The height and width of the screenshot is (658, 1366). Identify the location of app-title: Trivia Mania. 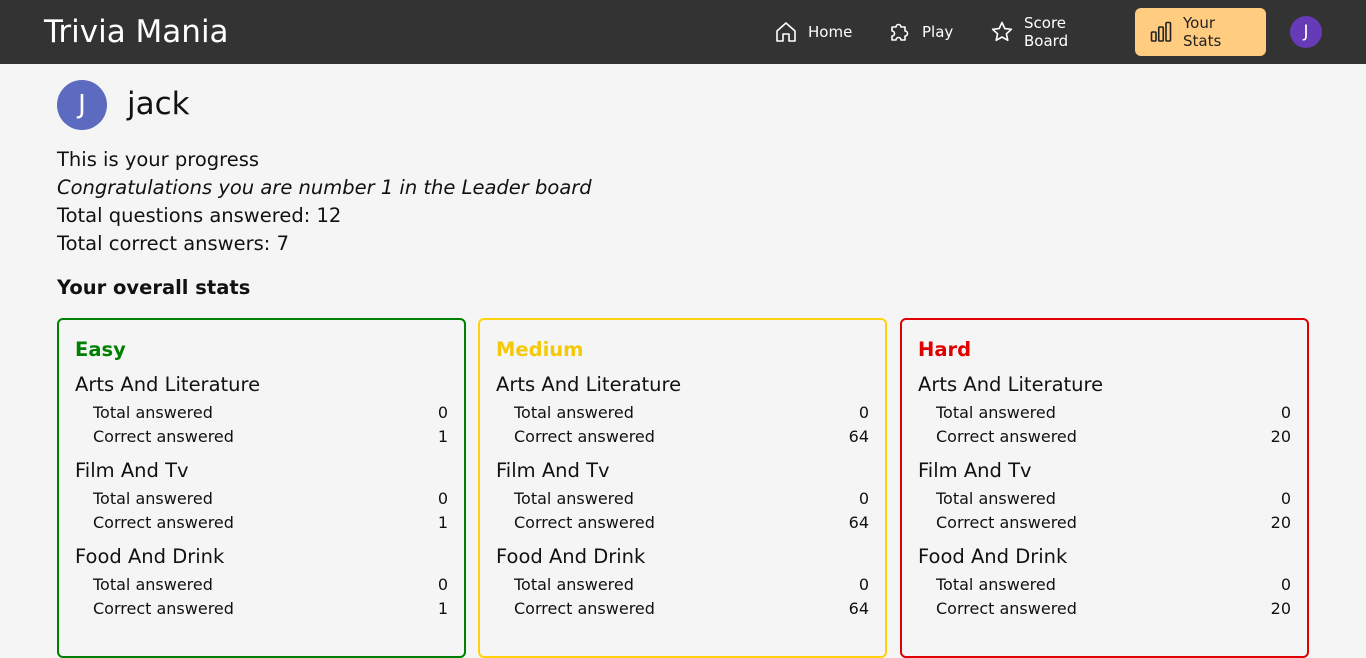
(136, 32).